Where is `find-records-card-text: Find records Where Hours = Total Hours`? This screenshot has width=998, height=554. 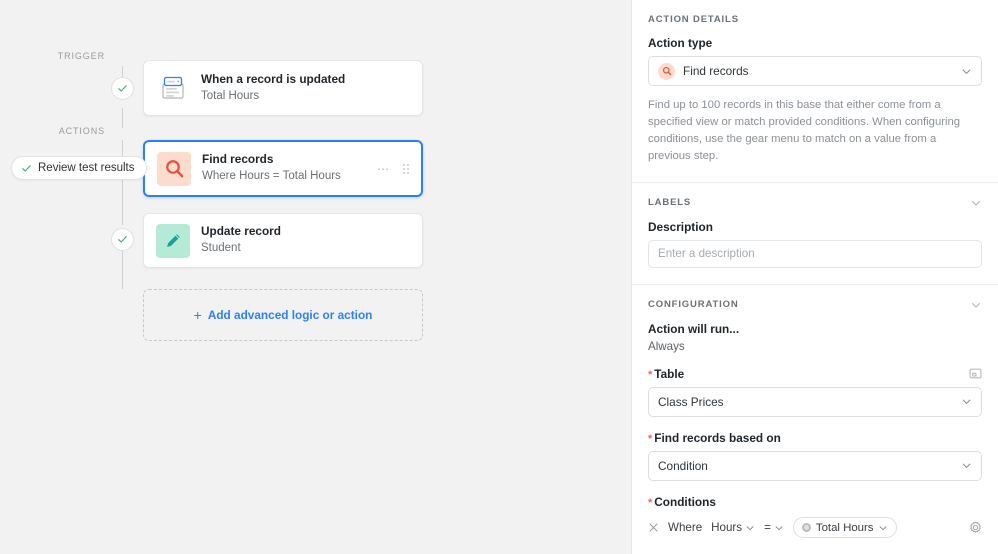
find-records-card-text: Find records Where Hours = Total Hours is located at coordinates (284, 168).